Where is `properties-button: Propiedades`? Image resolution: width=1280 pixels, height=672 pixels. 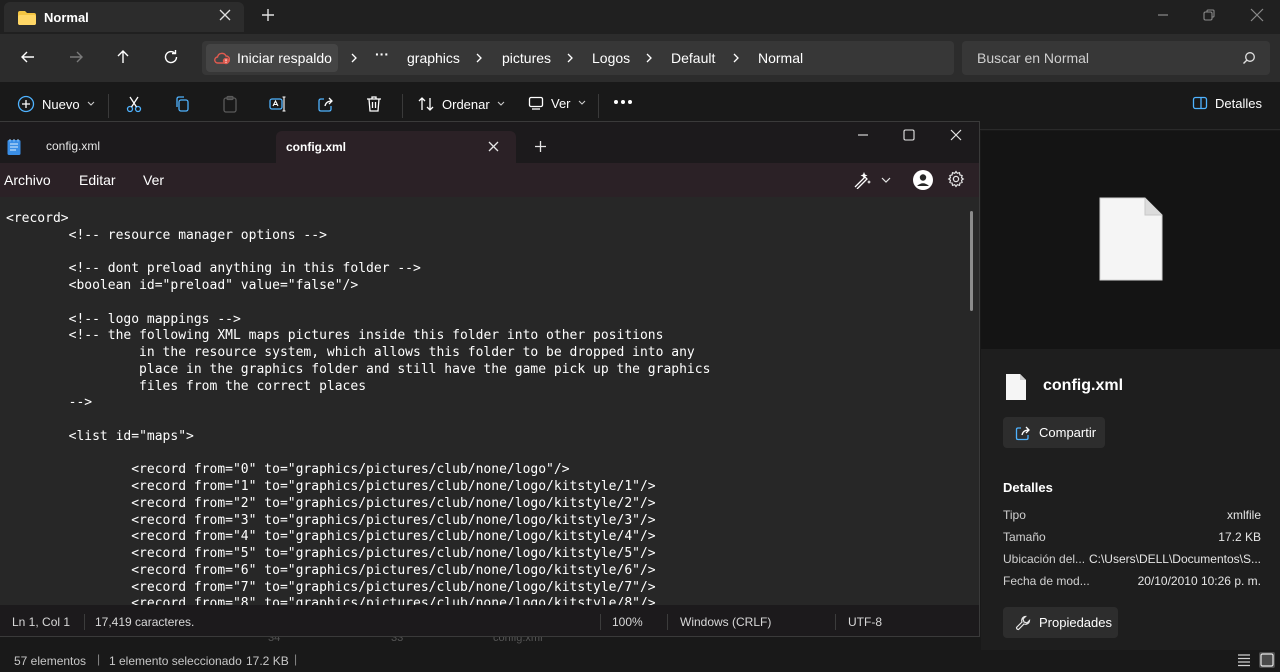 properties-button: Propiedades is located at coordinates (1060, 622).